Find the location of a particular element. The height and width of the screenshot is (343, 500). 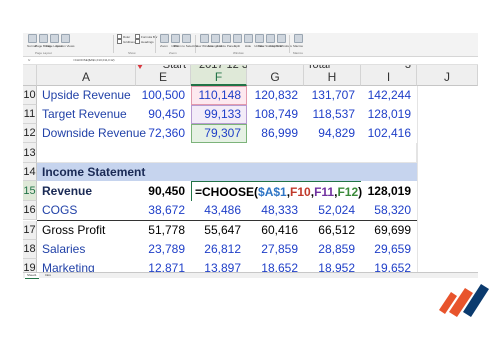

cell-f12: 79,307 is located at coordinates (219, 133).